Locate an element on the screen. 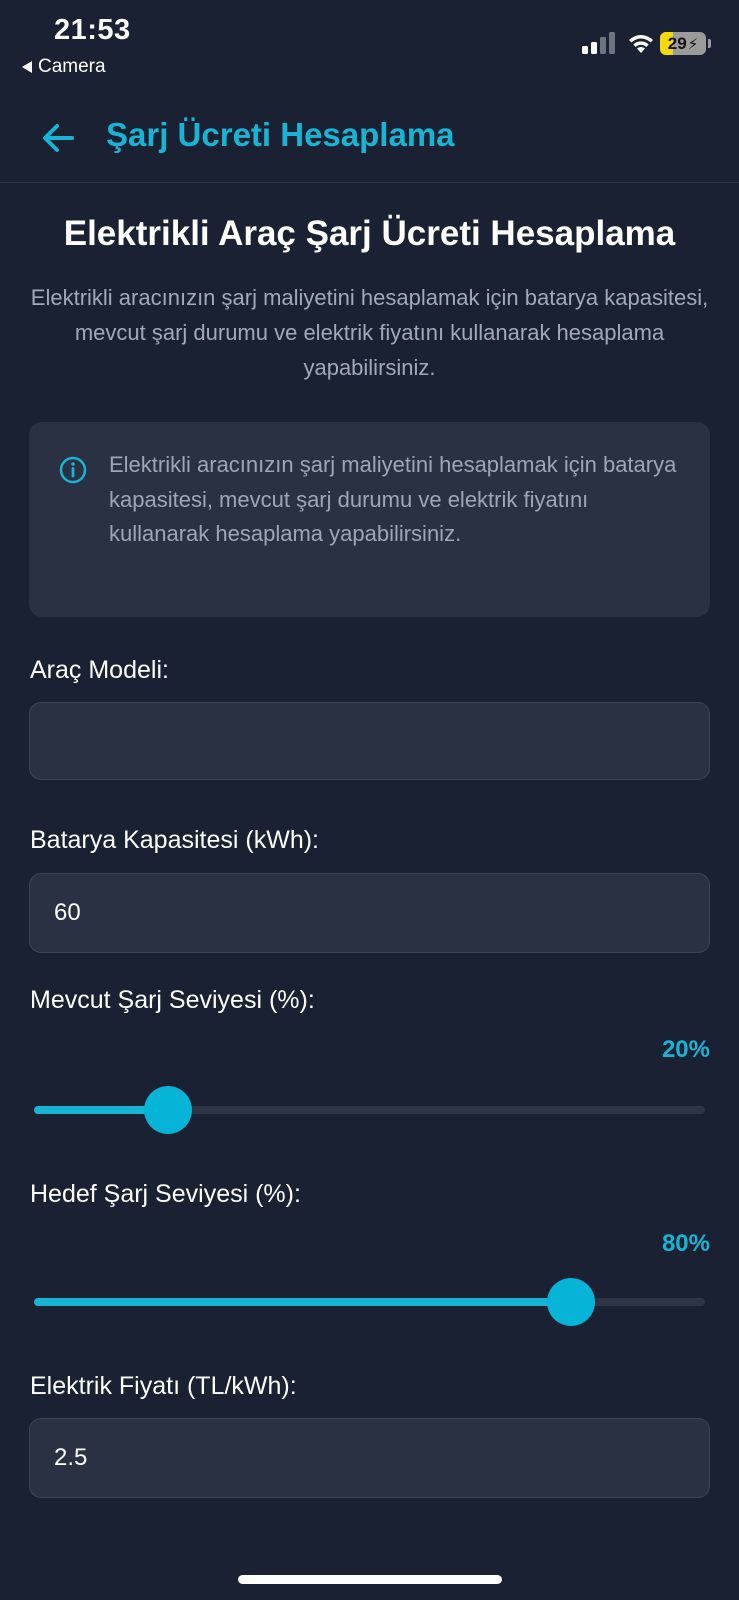 The height and width of the screenshot is (1600, 739). signal-icon is located at coordinates (600, 43).